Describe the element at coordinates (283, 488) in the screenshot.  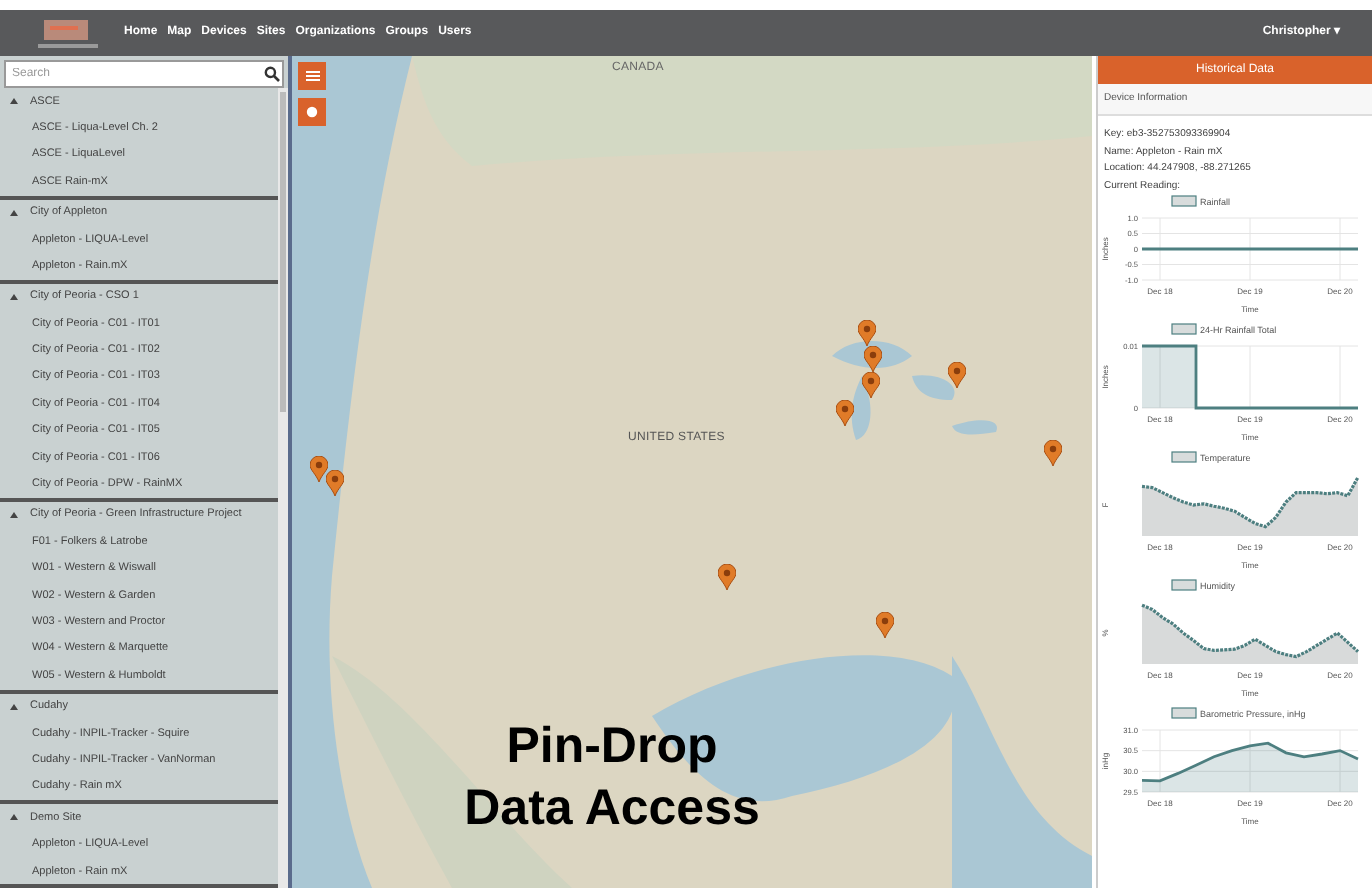
I see `scrollbar` at that location.